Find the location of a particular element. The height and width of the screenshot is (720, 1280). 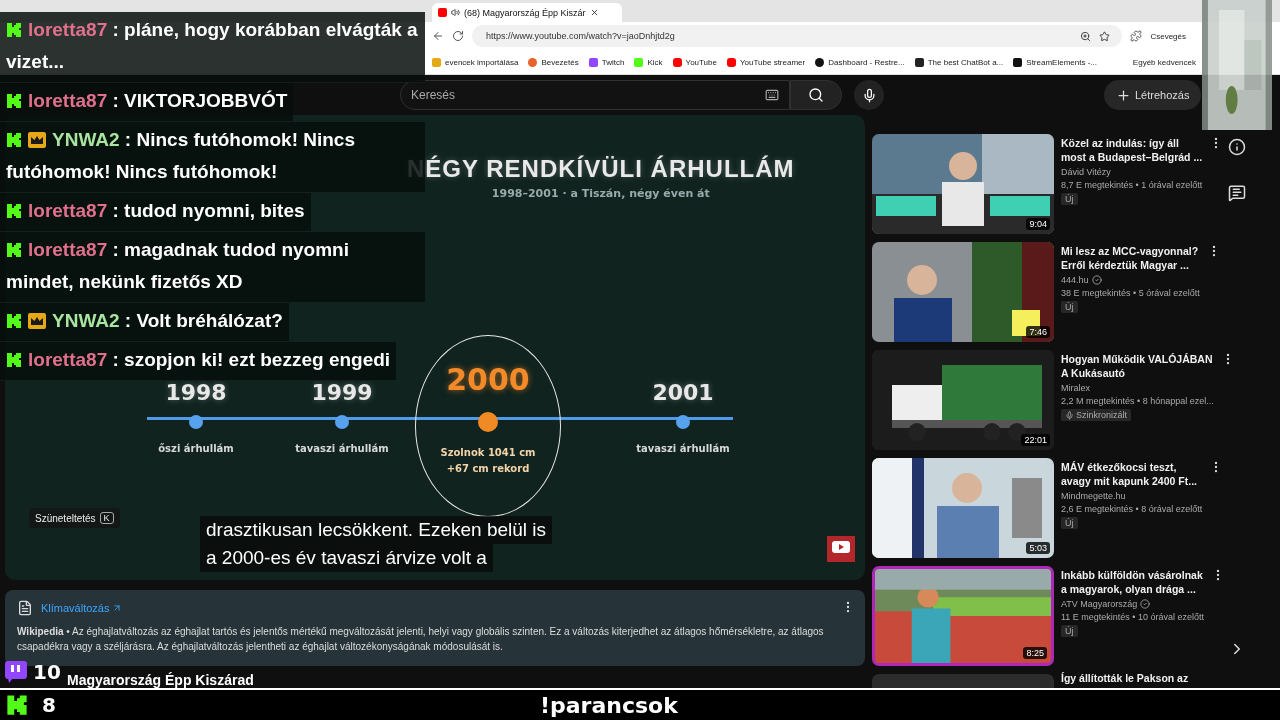

video-badge: Szinkronizált is located at coordinates (1096, 415).